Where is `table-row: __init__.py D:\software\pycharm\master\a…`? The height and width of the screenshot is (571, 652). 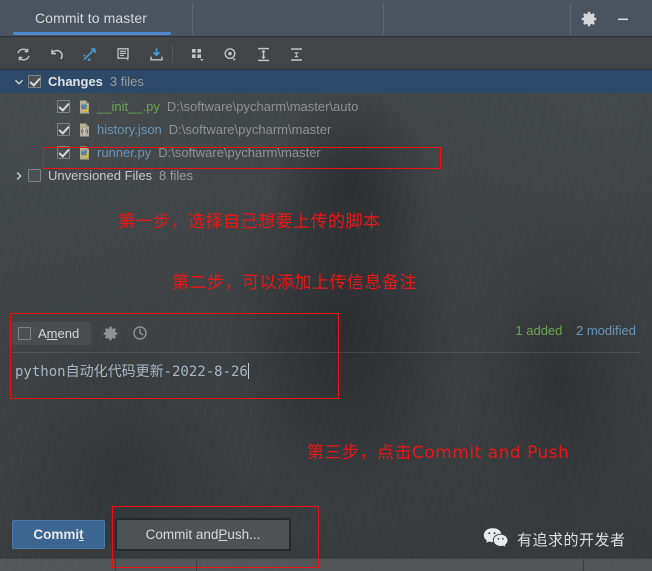
table-row: __init__.py D:\software\pycharm\master\a… is located at coordinates (326, 106).